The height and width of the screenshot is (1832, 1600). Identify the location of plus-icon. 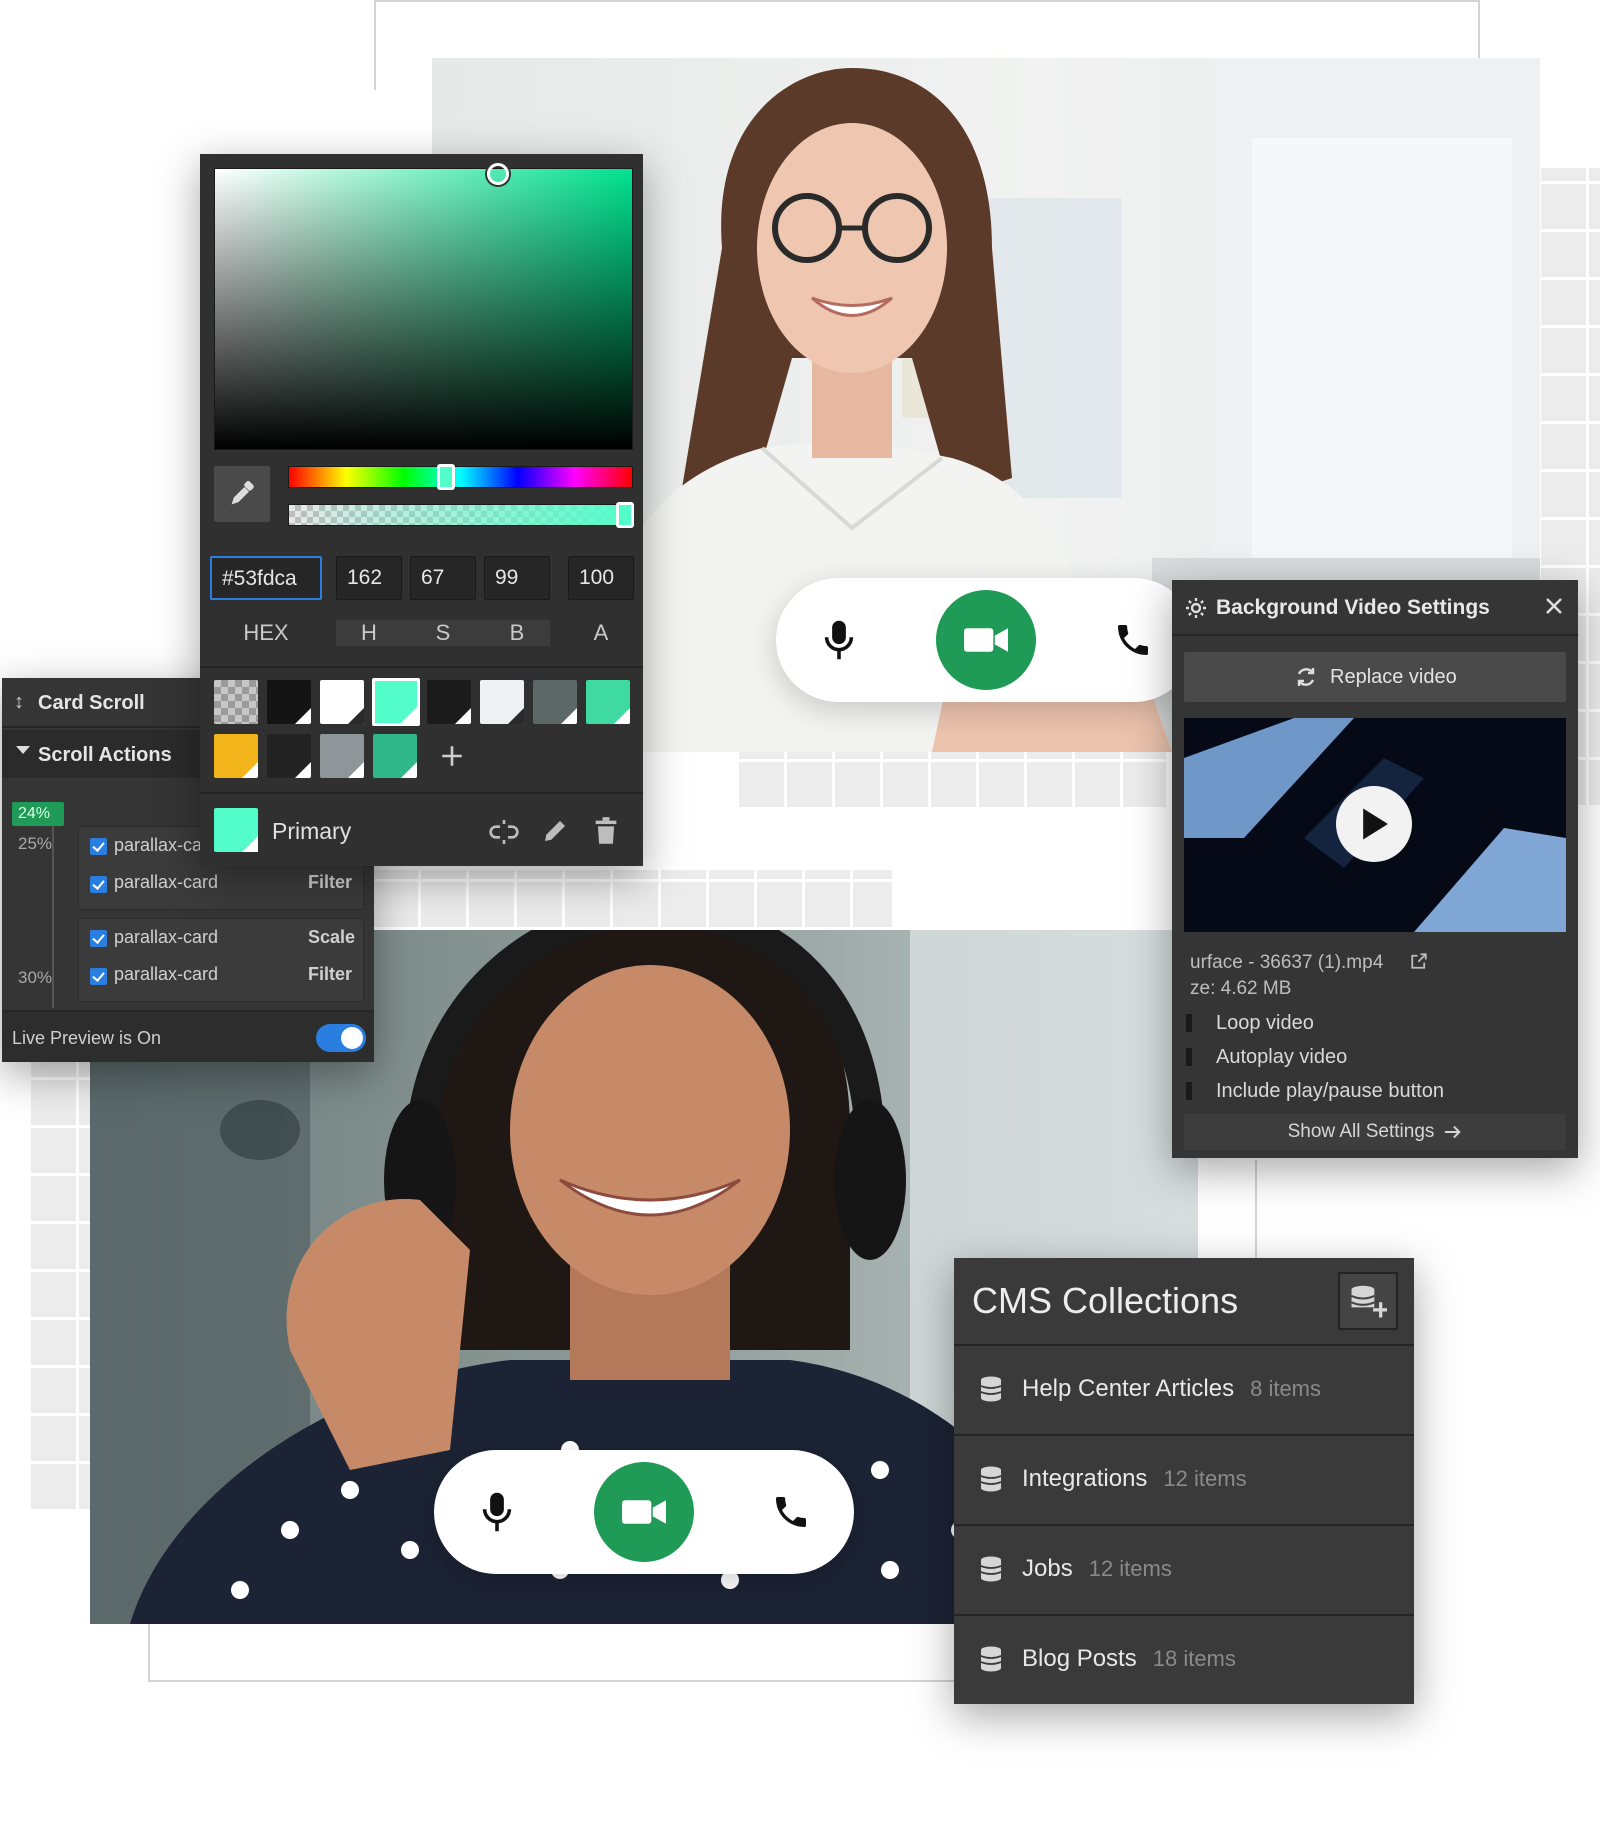
(452, 756).